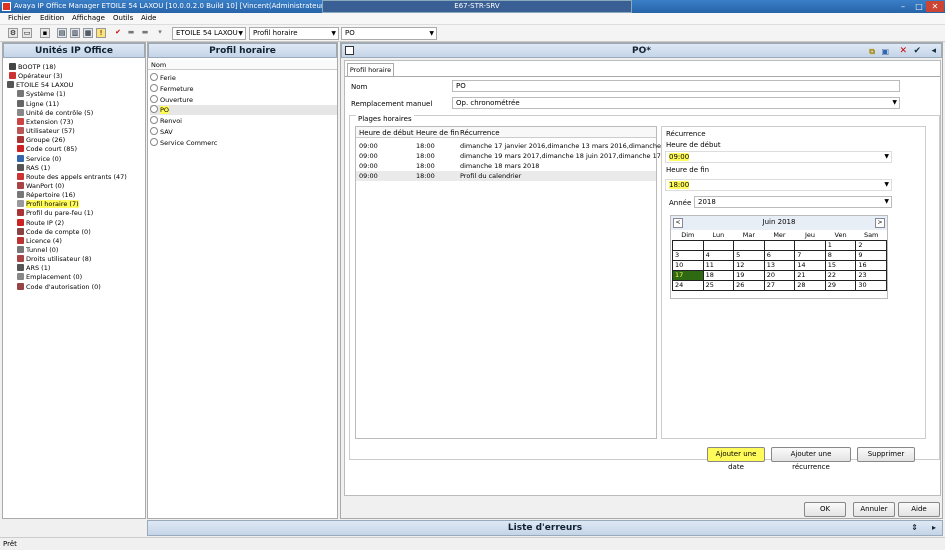 The image size is (945, 550). I want to click on calendar-day: 20, so click(779, 275).